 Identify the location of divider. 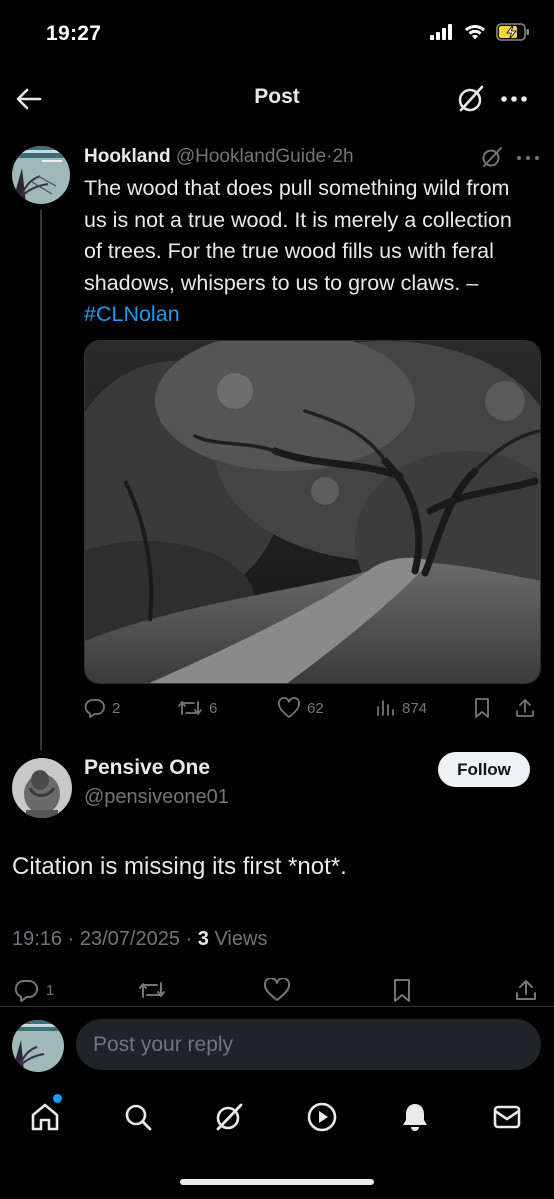
(277, 1006).